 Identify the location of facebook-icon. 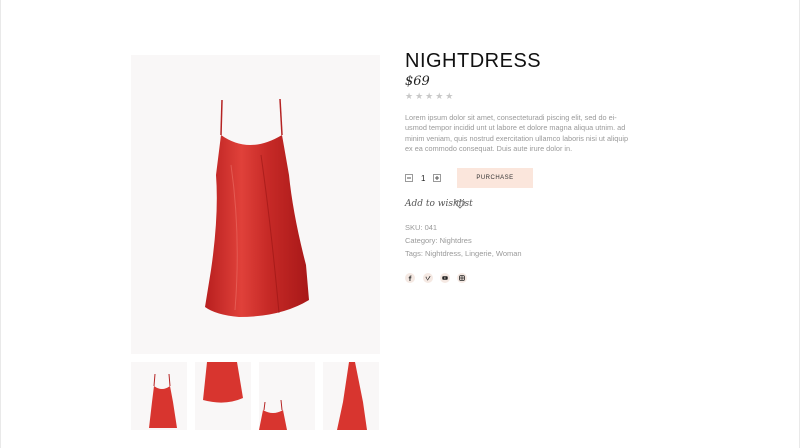
(410, 278).